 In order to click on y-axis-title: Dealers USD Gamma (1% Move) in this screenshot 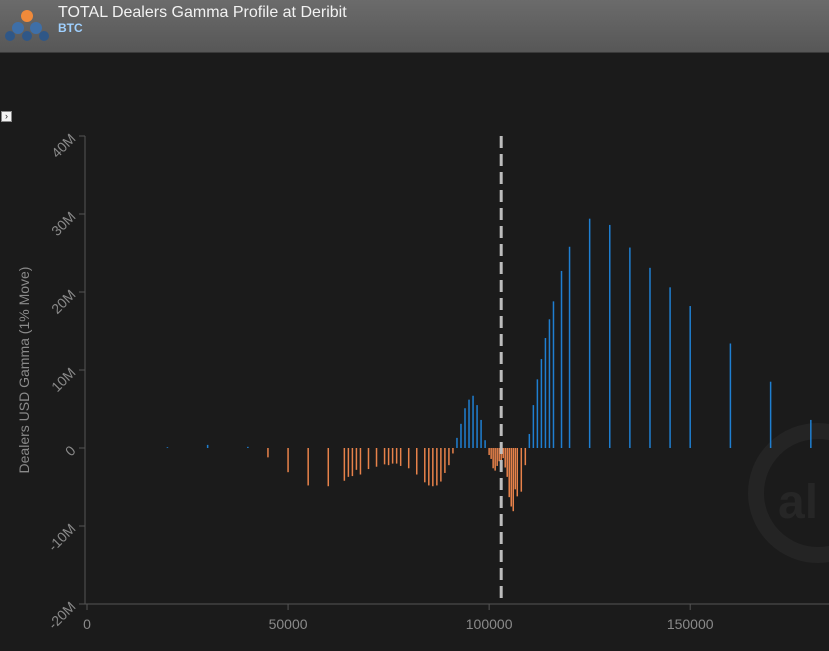, I will do `click(24, 370)`.